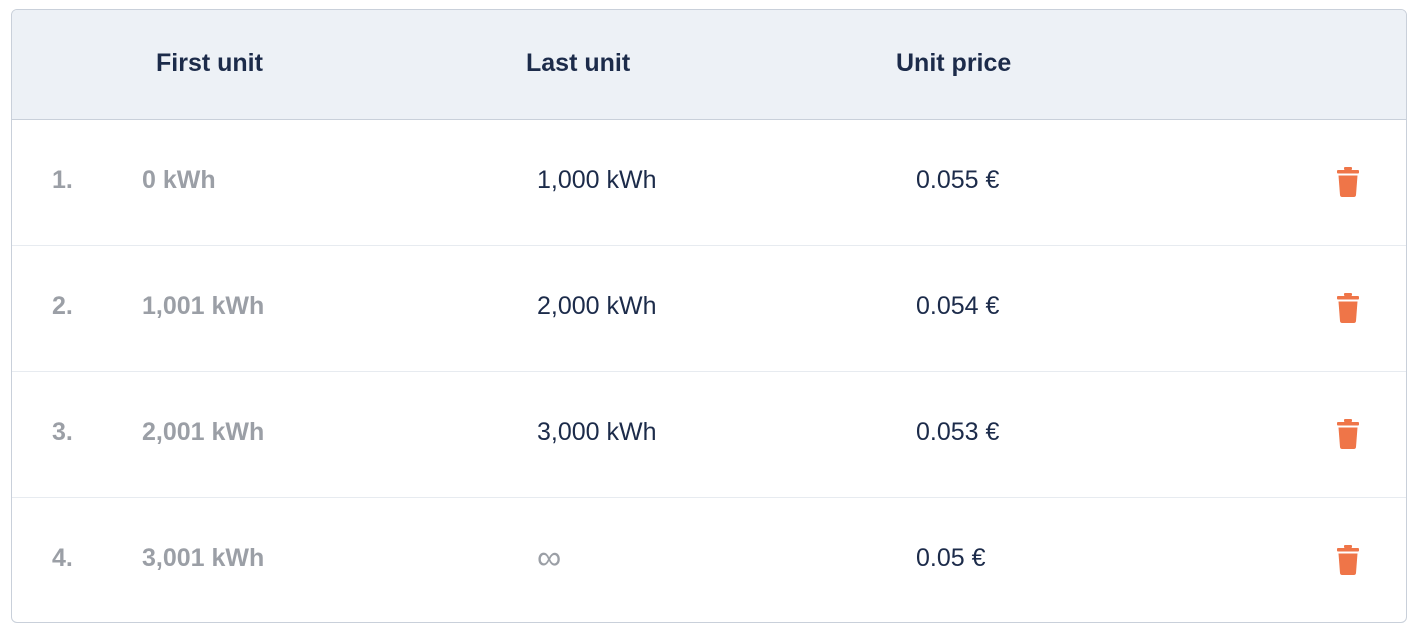 This screenshot has width=1418, height=634. What do you see at coordinates (179, 180) in the screenshot?
I see `first-unit-value: 0 kWh` at bounding box center [179, 180].